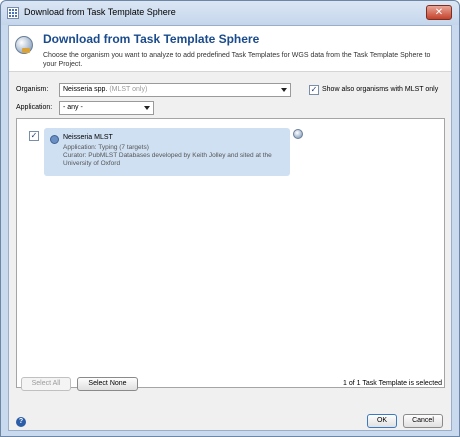 This screenshot has height=437, width=460. I want to click on template-icon, so click(54, 139).